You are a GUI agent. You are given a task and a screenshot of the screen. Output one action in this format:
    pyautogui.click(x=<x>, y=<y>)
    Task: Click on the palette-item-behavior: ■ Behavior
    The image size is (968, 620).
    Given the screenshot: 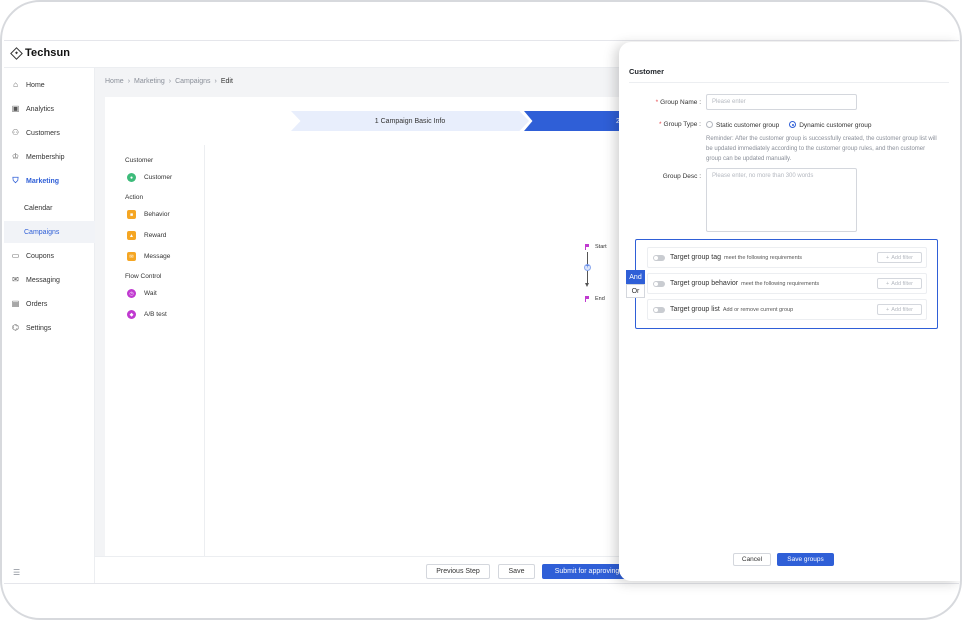 What is the action you would take?
    pyautogui.click(x=148, y=214)
    